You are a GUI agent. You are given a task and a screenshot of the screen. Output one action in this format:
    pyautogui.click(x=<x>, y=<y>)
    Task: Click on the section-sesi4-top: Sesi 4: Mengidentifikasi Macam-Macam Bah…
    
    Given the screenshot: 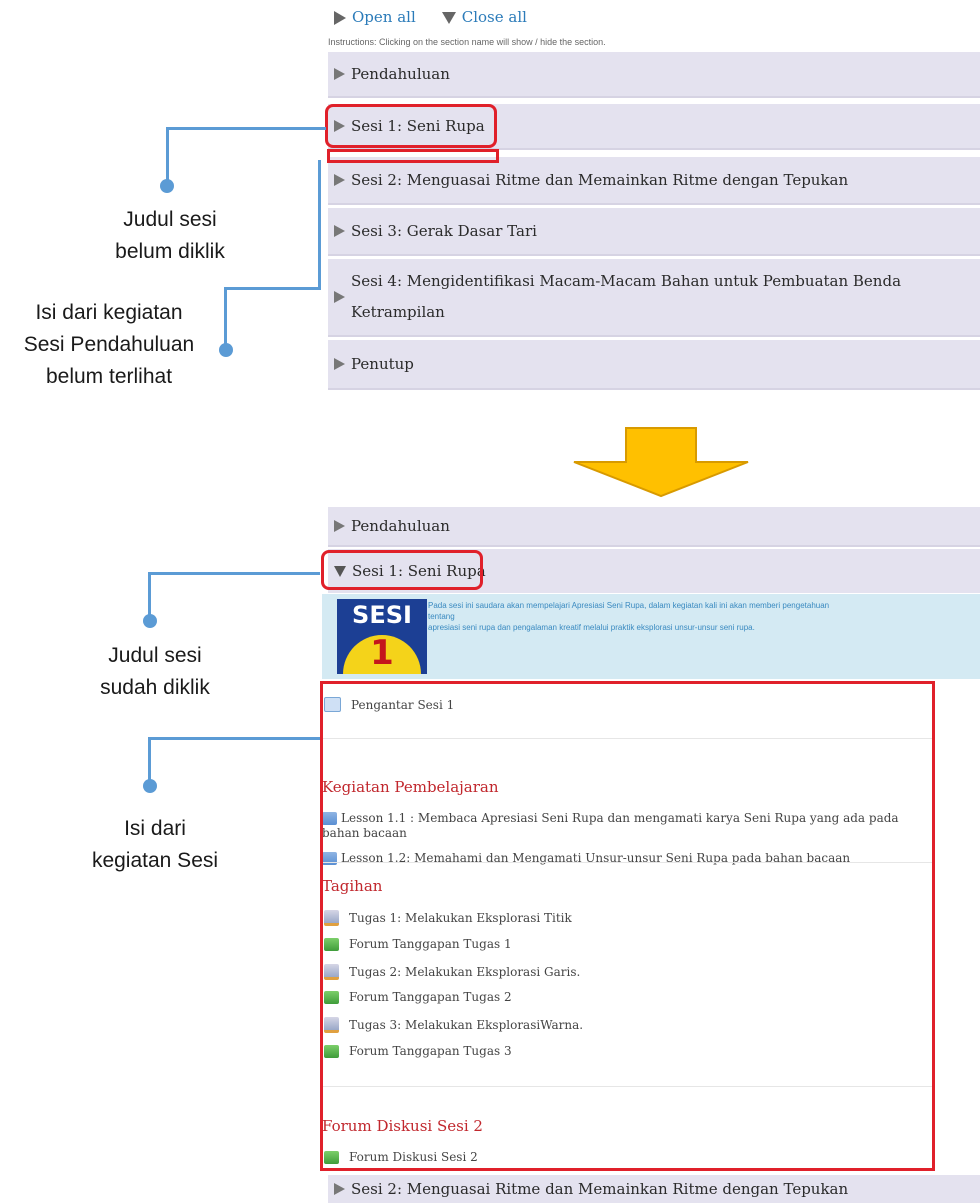 What is the action you would take?
    pyautogui.click(x=654, y=298)
    